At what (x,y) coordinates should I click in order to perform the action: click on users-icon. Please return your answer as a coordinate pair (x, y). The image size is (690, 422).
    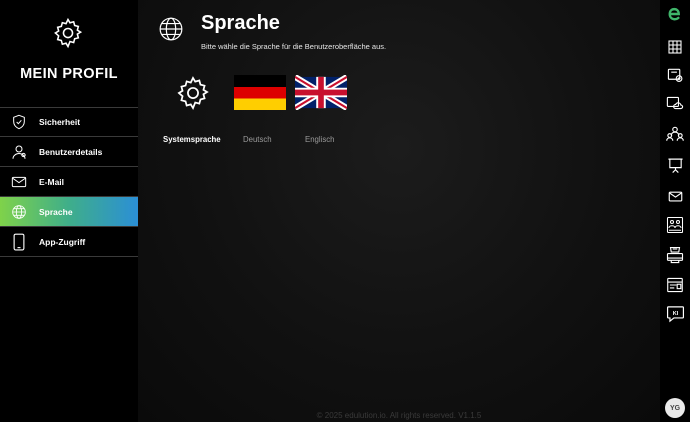
    Looking at the image, I should click on (675, 134).